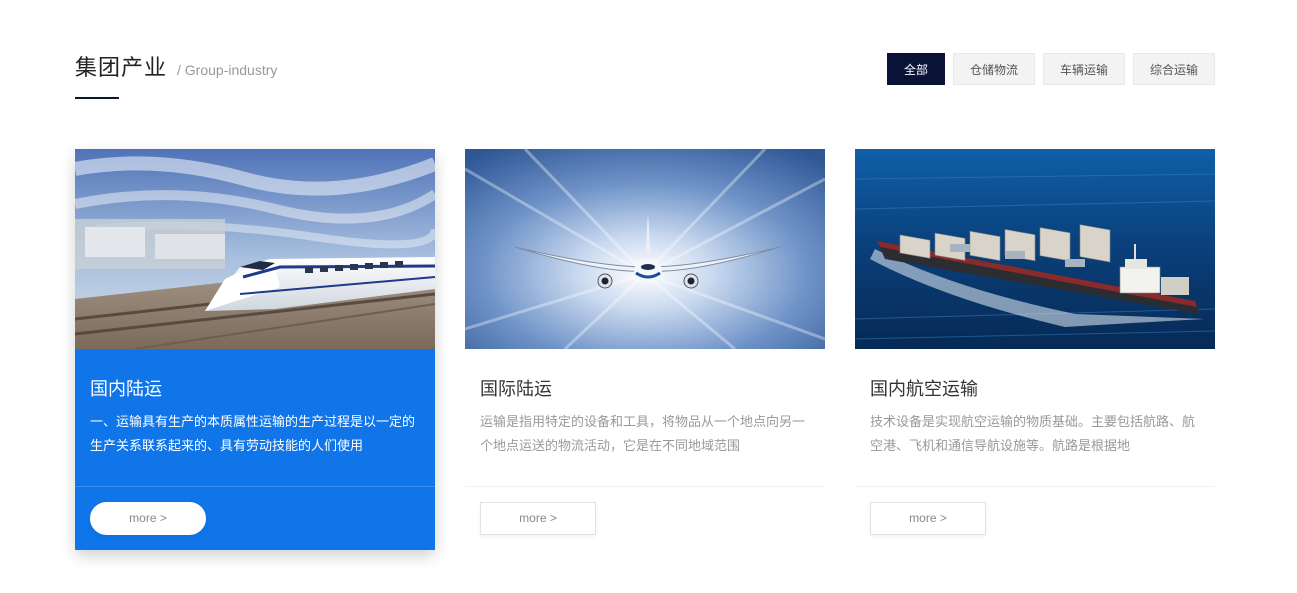  I want to click on section-title: 集团产业 / Group-industry, so click(176, 66).